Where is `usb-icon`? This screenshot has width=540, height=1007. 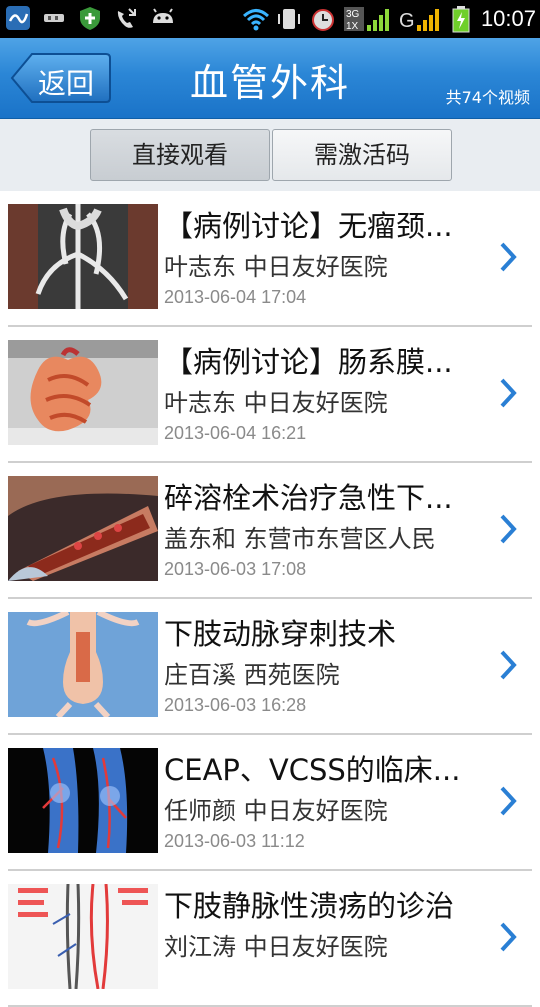 usb-icon is located at coordinates (54, 18).